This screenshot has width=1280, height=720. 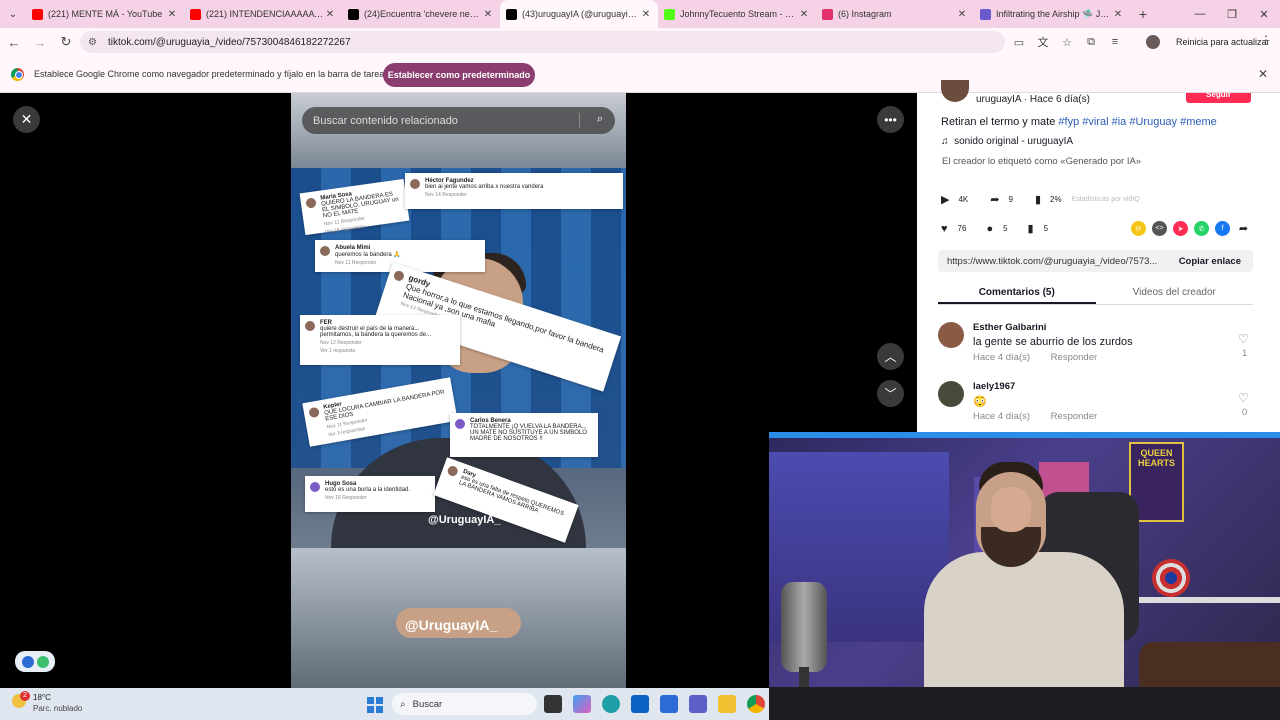 What do you see at coordinates (579, 120) in the screenshot?
I see `search-divider` at bounding box center [579, 120].